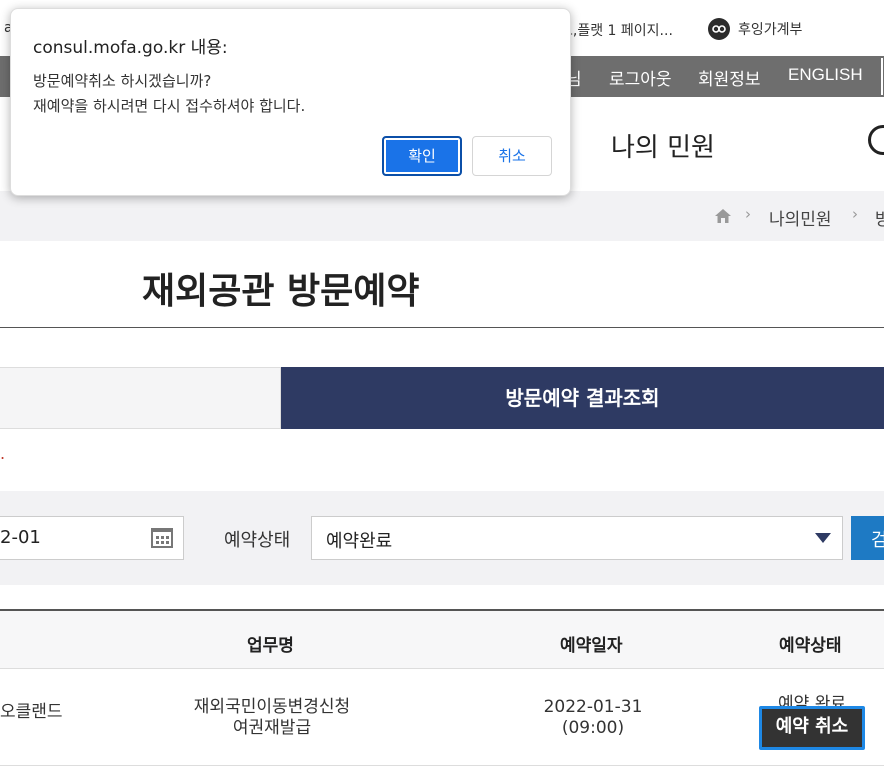  I want to click on table-header: 업무명 예약일자 예약상태, so click(442, 640).